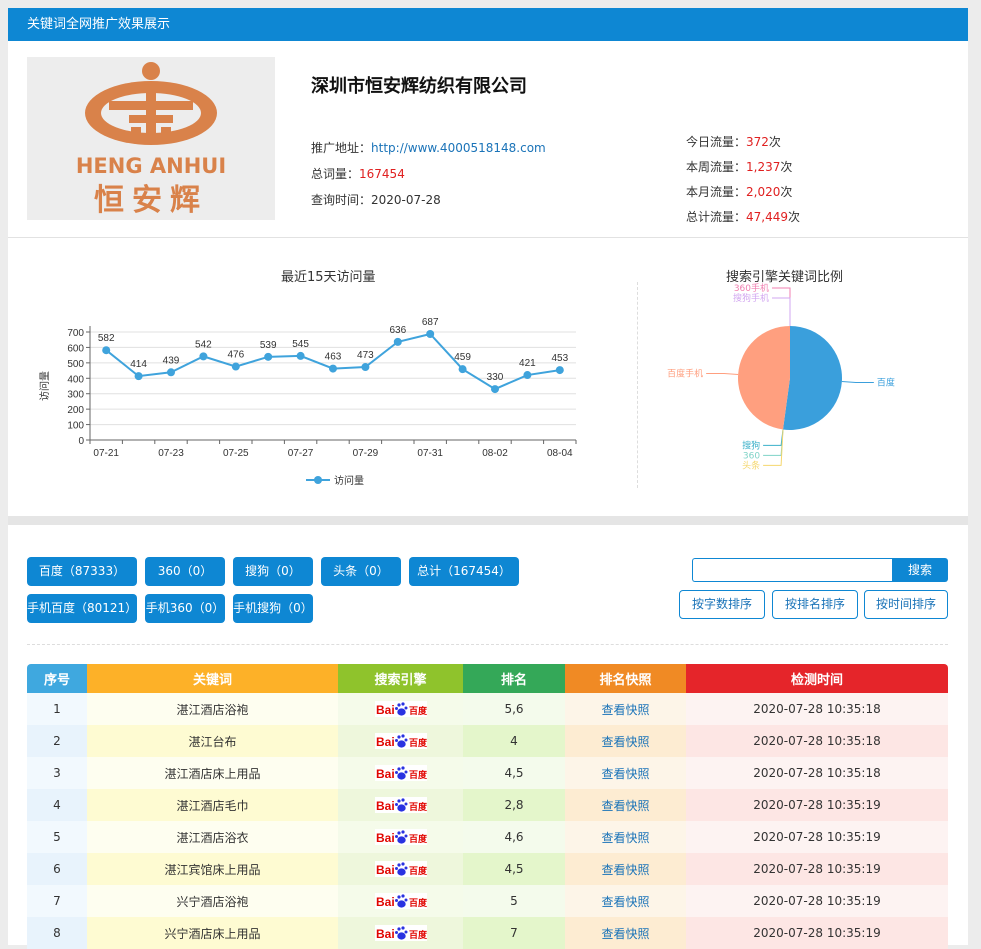 Image resolution: width=981 pixels, height=949 pixels. What do you see at coordinates (81, 441) in the screenshot?
I see `y-tick-label: 0` at bounding box center [81, 441].